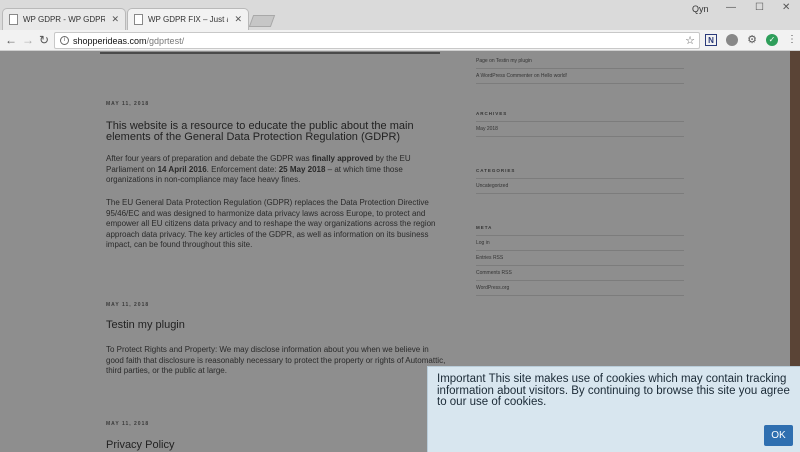 This screenshot has width=800, height=452. What do you see at coordinates (270, 53) in the screenshot?
I see `divider` at bounding box center [270, 53].